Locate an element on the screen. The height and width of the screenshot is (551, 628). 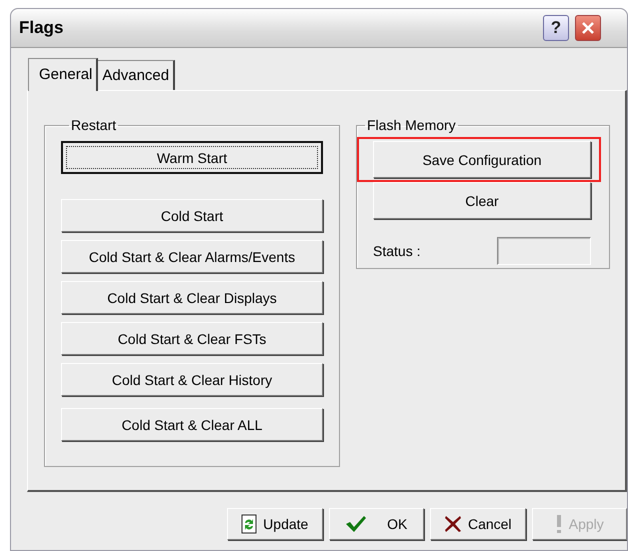
cancel-button: Cancel is located at coordinates (478, 524).